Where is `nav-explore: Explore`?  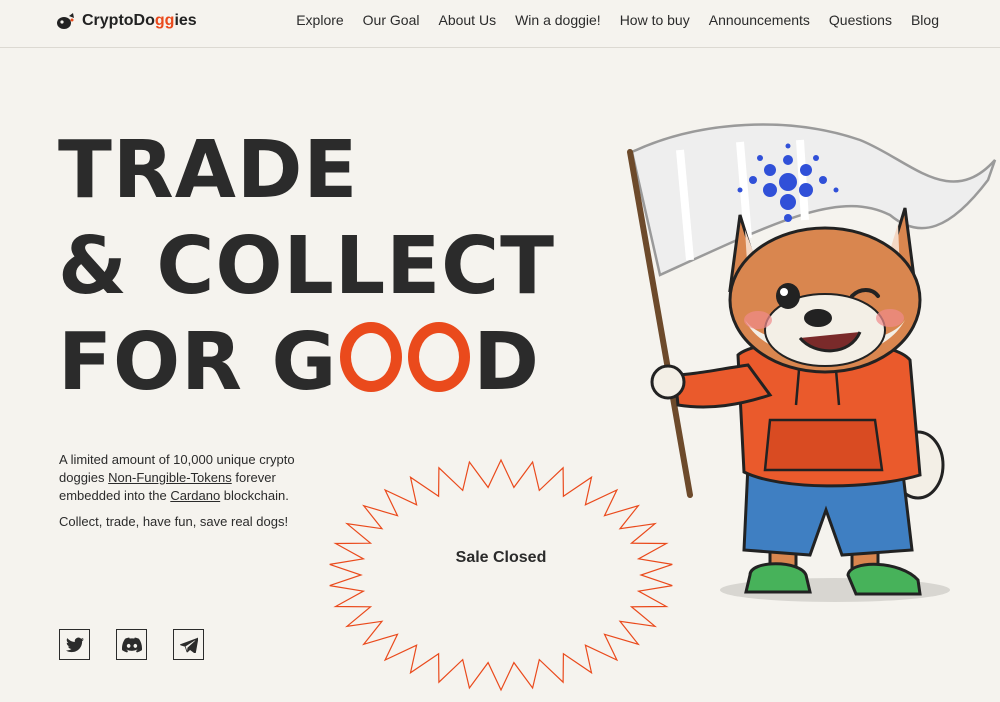
nav-explore: Explore is located at coordinates (319, 20).